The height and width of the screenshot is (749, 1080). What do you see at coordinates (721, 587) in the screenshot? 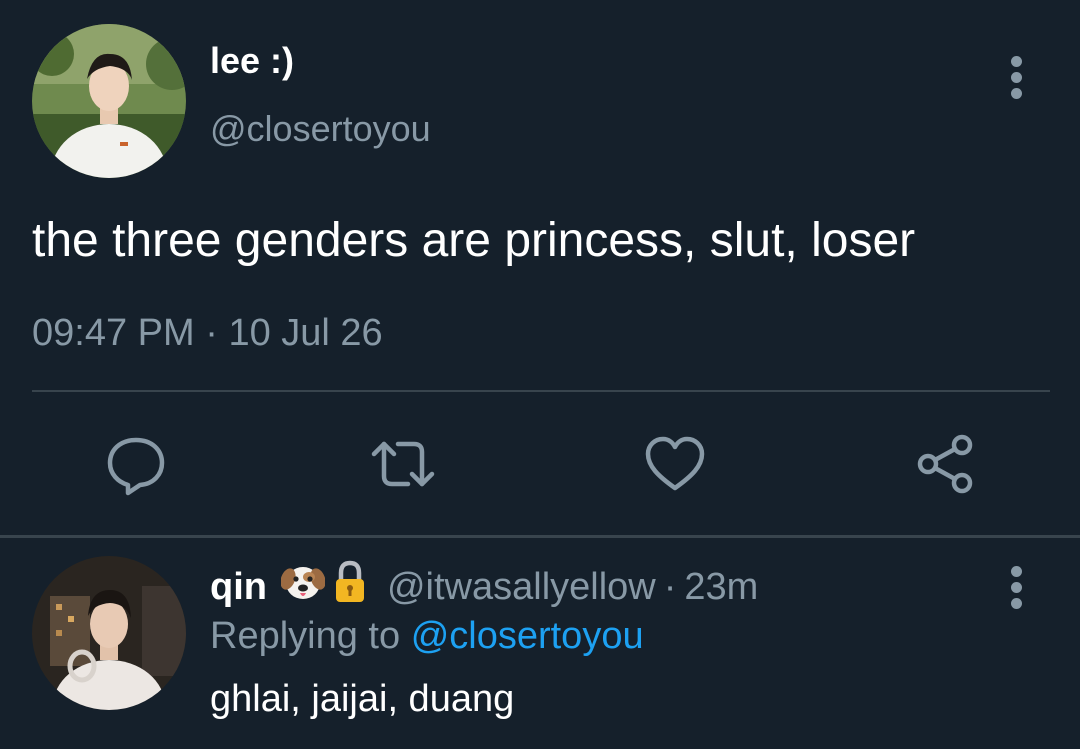
I see `reply-time-ago: 23m` at bounding box center [721, 587].